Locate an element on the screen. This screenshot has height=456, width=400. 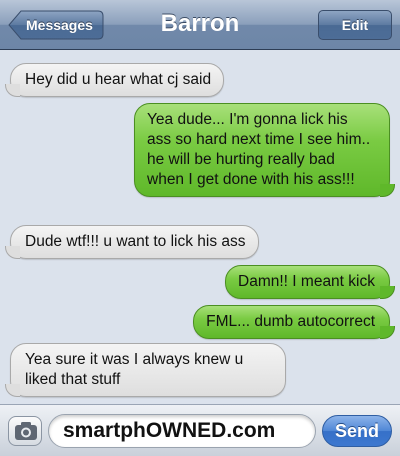
send-button: Send is located at coordinates (357, 431).